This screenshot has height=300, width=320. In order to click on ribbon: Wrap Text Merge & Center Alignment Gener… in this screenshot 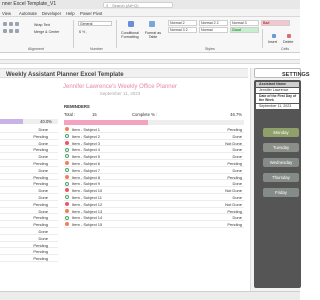, I will do `click(150, 35)`.